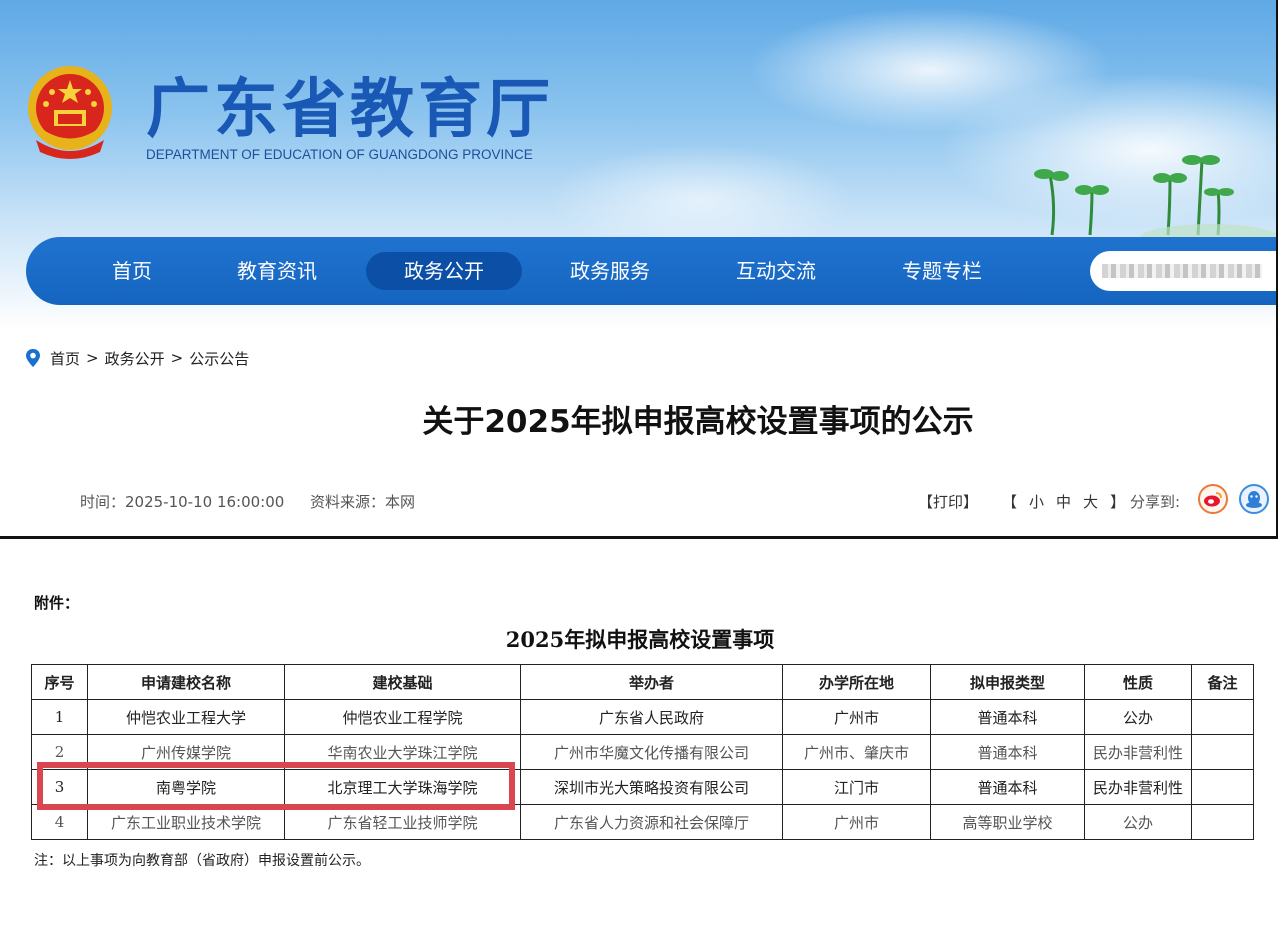 The width and height of the screenshot is (1280, 928). What do you see at coordinates (402, 822) in the screenshot?
I see `cell-basis: 广东省轻工业技师学院` at bounding box center [402, 822].